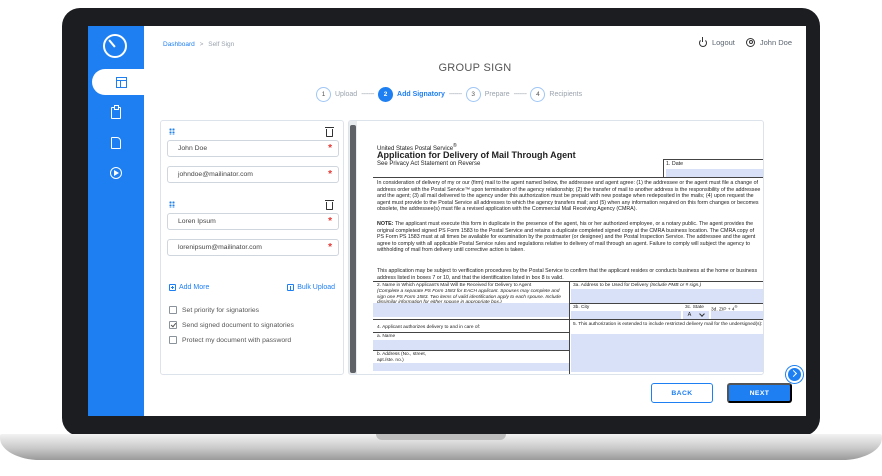  Describe the element at coordinates (115, 46) in the screenshot. I see `logo-icon` at that location.